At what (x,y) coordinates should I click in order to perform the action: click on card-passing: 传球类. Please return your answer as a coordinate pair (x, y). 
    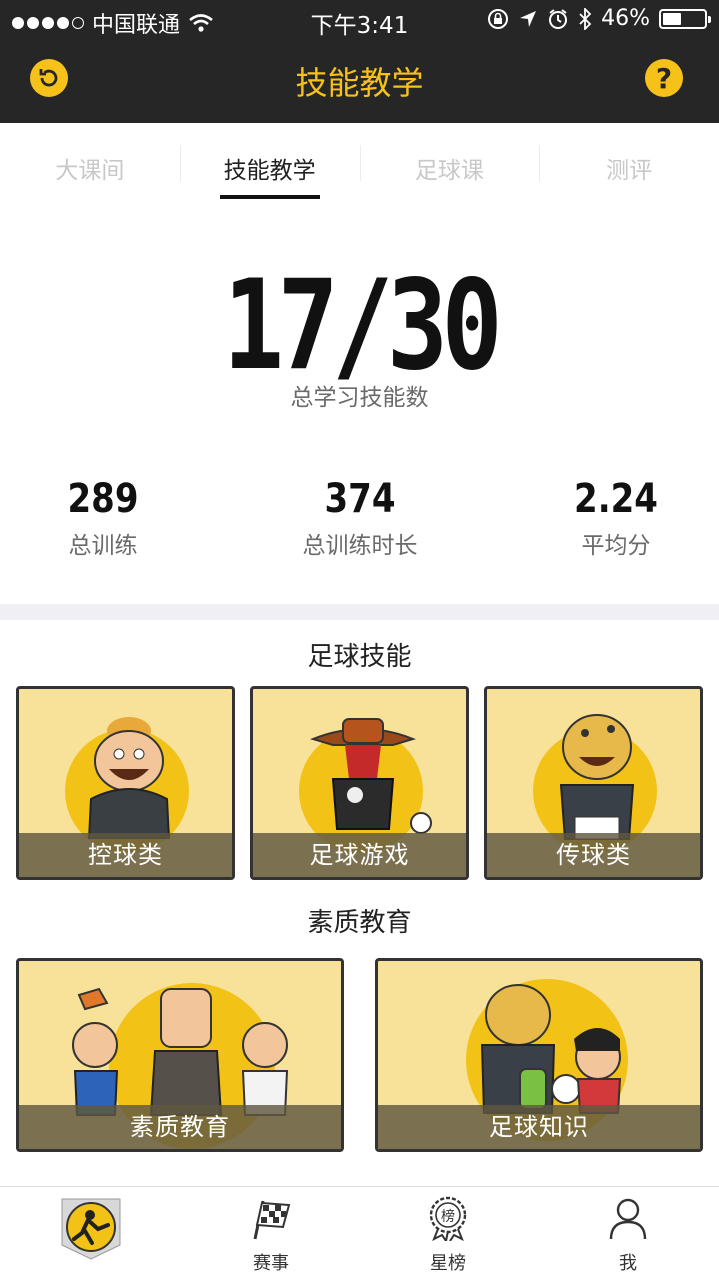
    Looking at the image, I should click on (593, 783).